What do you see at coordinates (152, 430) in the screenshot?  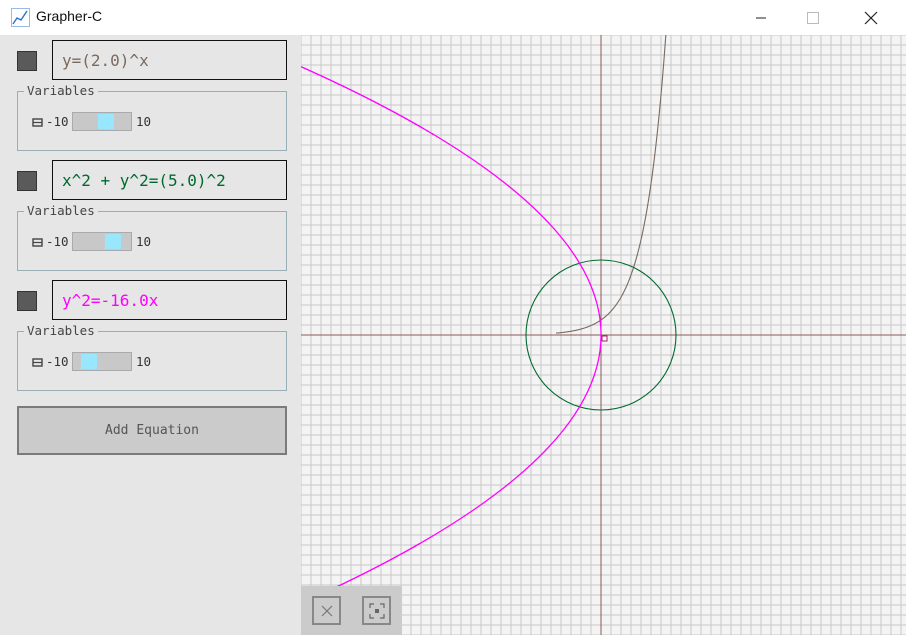 I see `add-equation-button: Add Equation` at bounding box center [152, 430].